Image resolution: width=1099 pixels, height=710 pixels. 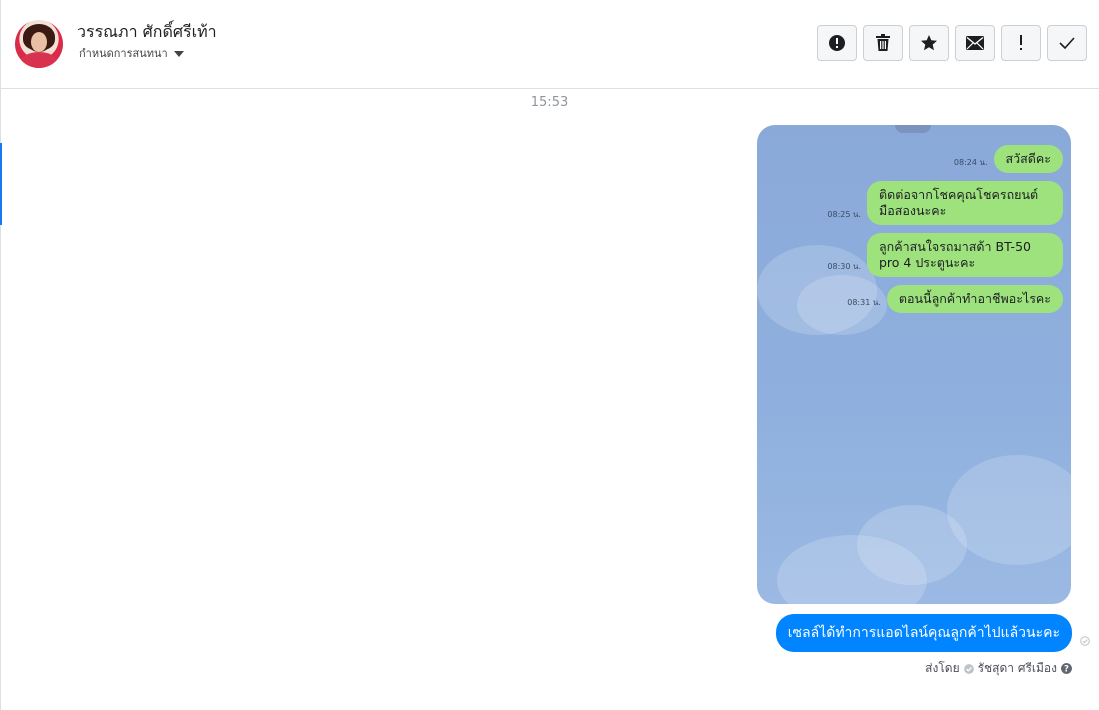 I want to click on screenshot-message: 08:31 น. ตอนนี้ลูกค้าทำอาชีพอะไรคะ, so click(x=955, y=299).